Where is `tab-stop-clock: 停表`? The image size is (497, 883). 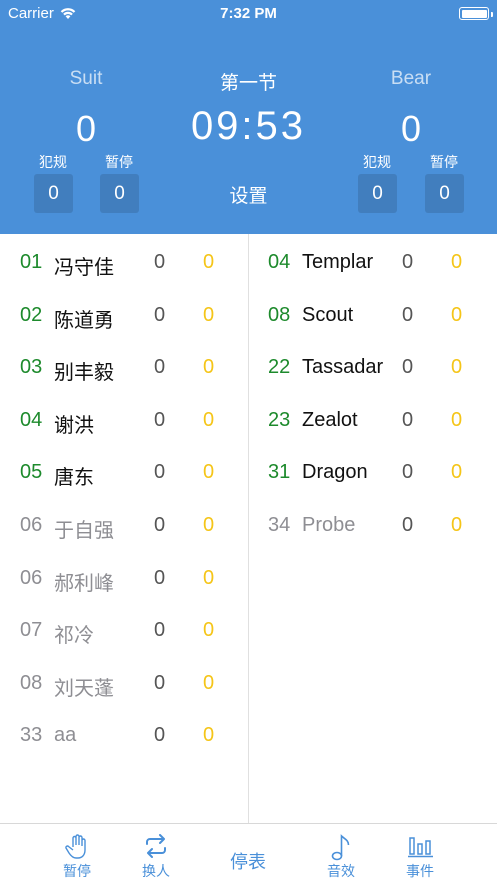 tab-stop-clock: 停表 is located at coordinates (248, 853).